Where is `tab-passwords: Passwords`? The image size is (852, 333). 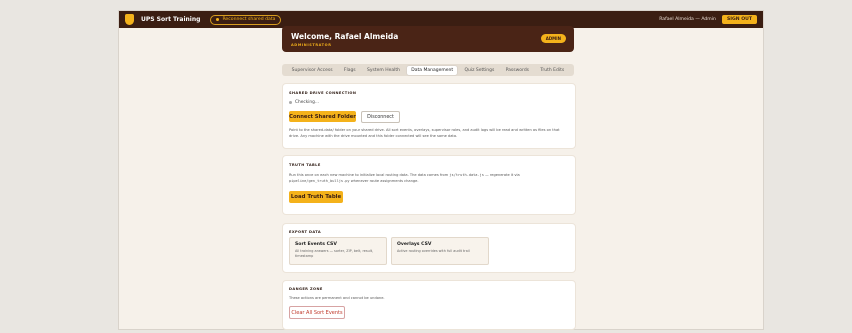 tab-passwords: Passwords is located at coordinates (517, 70).